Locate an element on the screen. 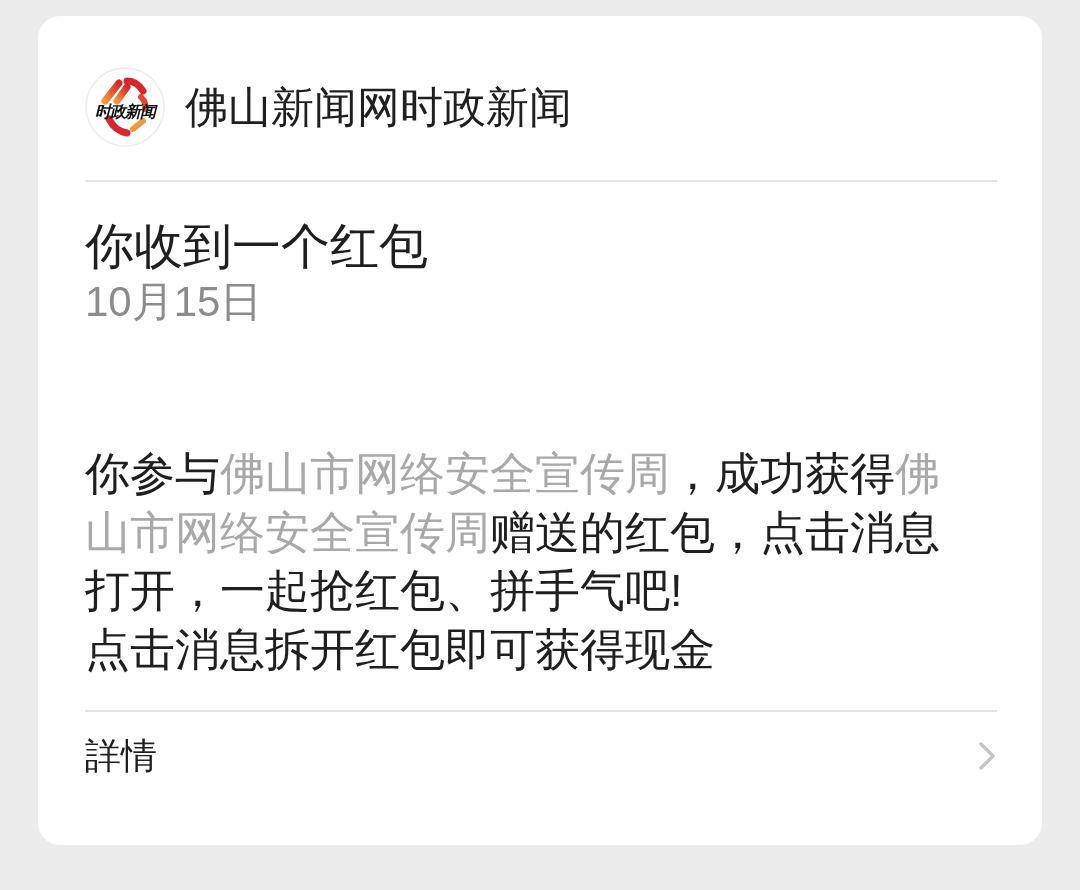 The width and height of the screenshot is (1080, 890). logo-text: 时政新闻 is located at coordinates (125, 112).